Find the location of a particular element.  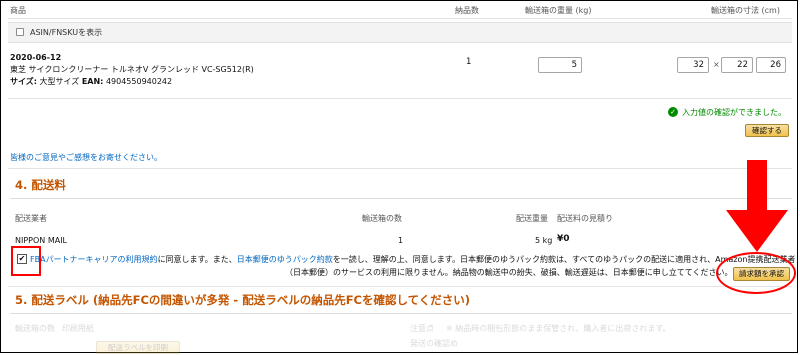

ean-value: 4904550940242 is located at coordinates (139, 81).